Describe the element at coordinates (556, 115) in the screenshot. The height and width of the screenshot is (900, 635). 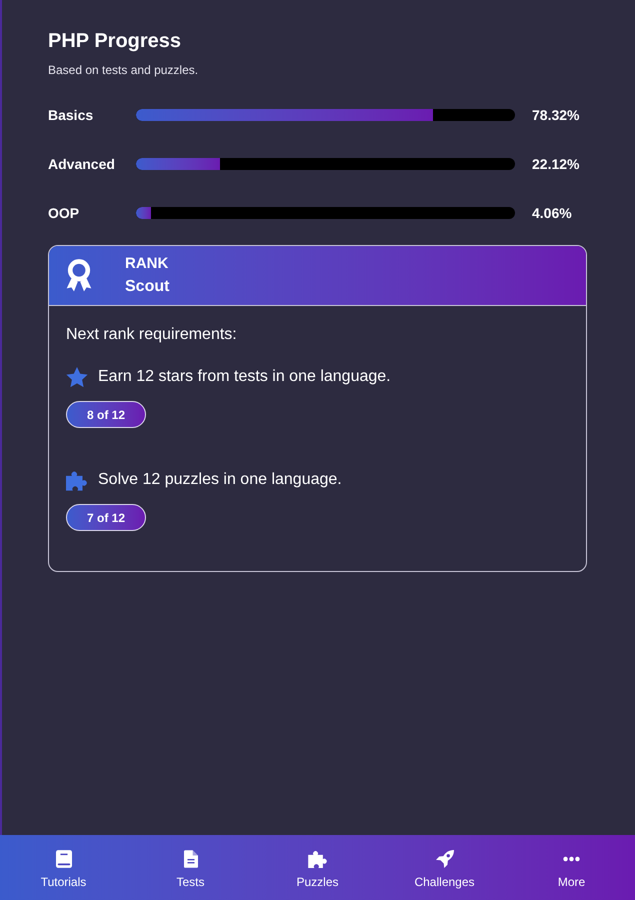
I see `percentage-text: 78.32%` at that location.